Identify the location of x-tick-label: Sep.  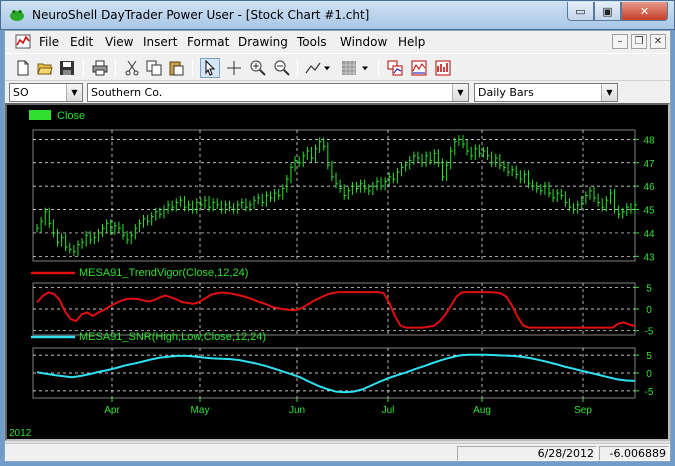
(583, 410).